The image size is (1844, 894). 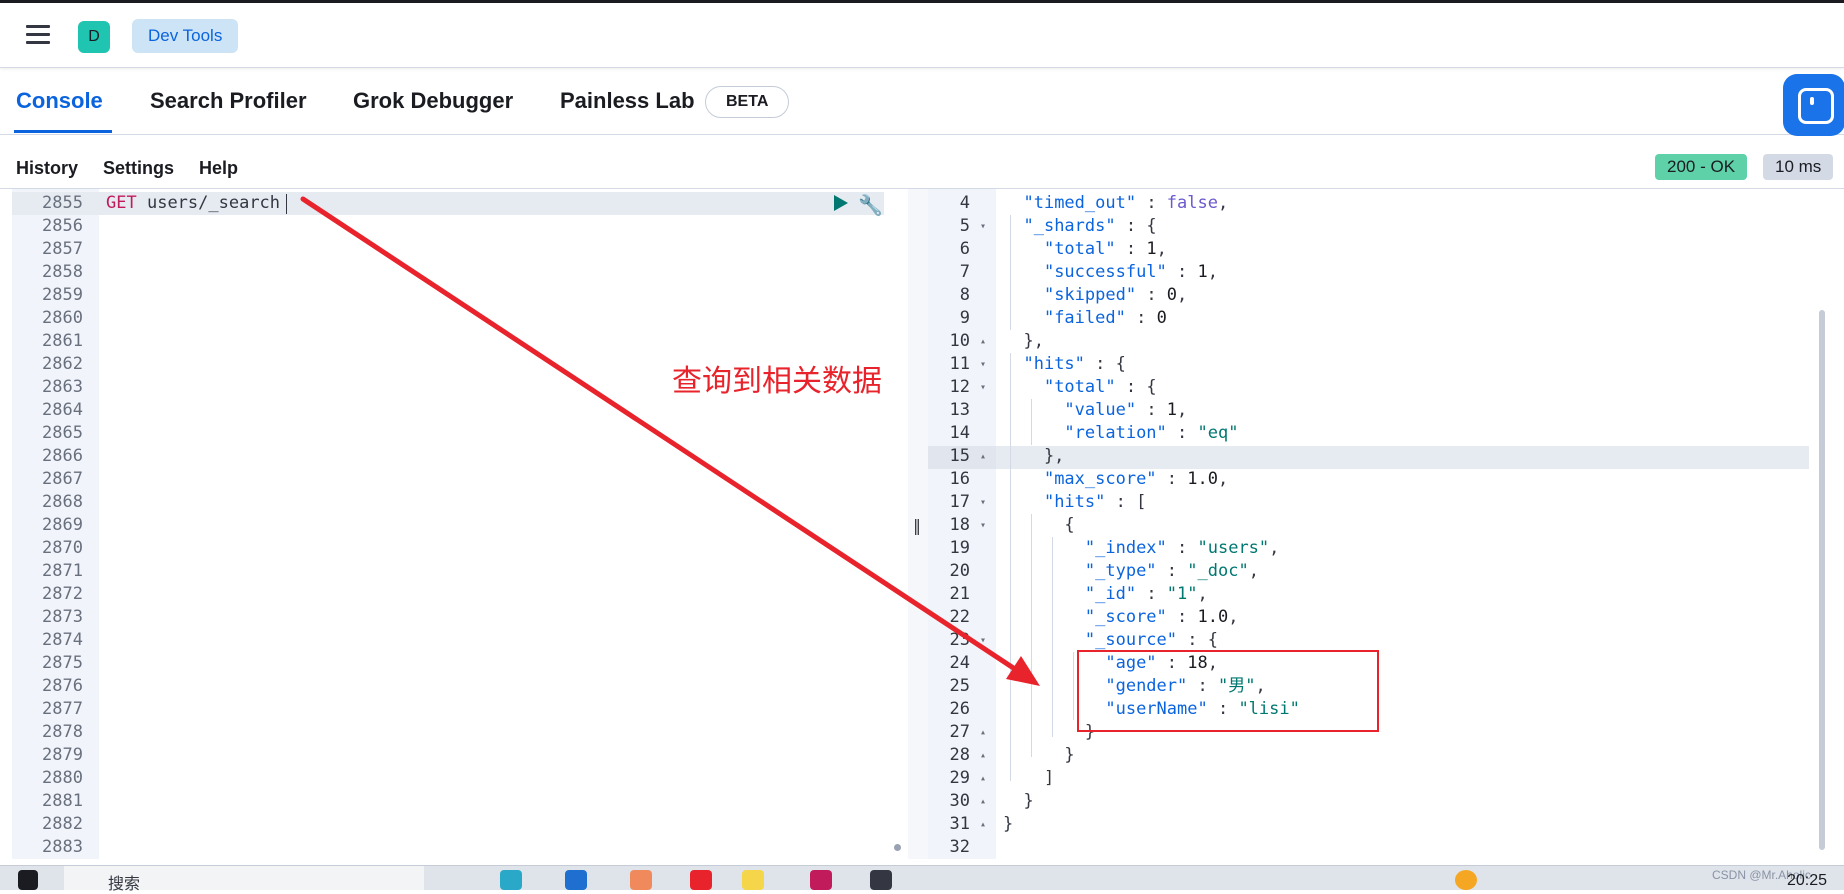 What do you see at coordinates (1807, 880) in the screenshot?
I see `taskbar-clock: 20:25` at bounding box center [1807, 880].